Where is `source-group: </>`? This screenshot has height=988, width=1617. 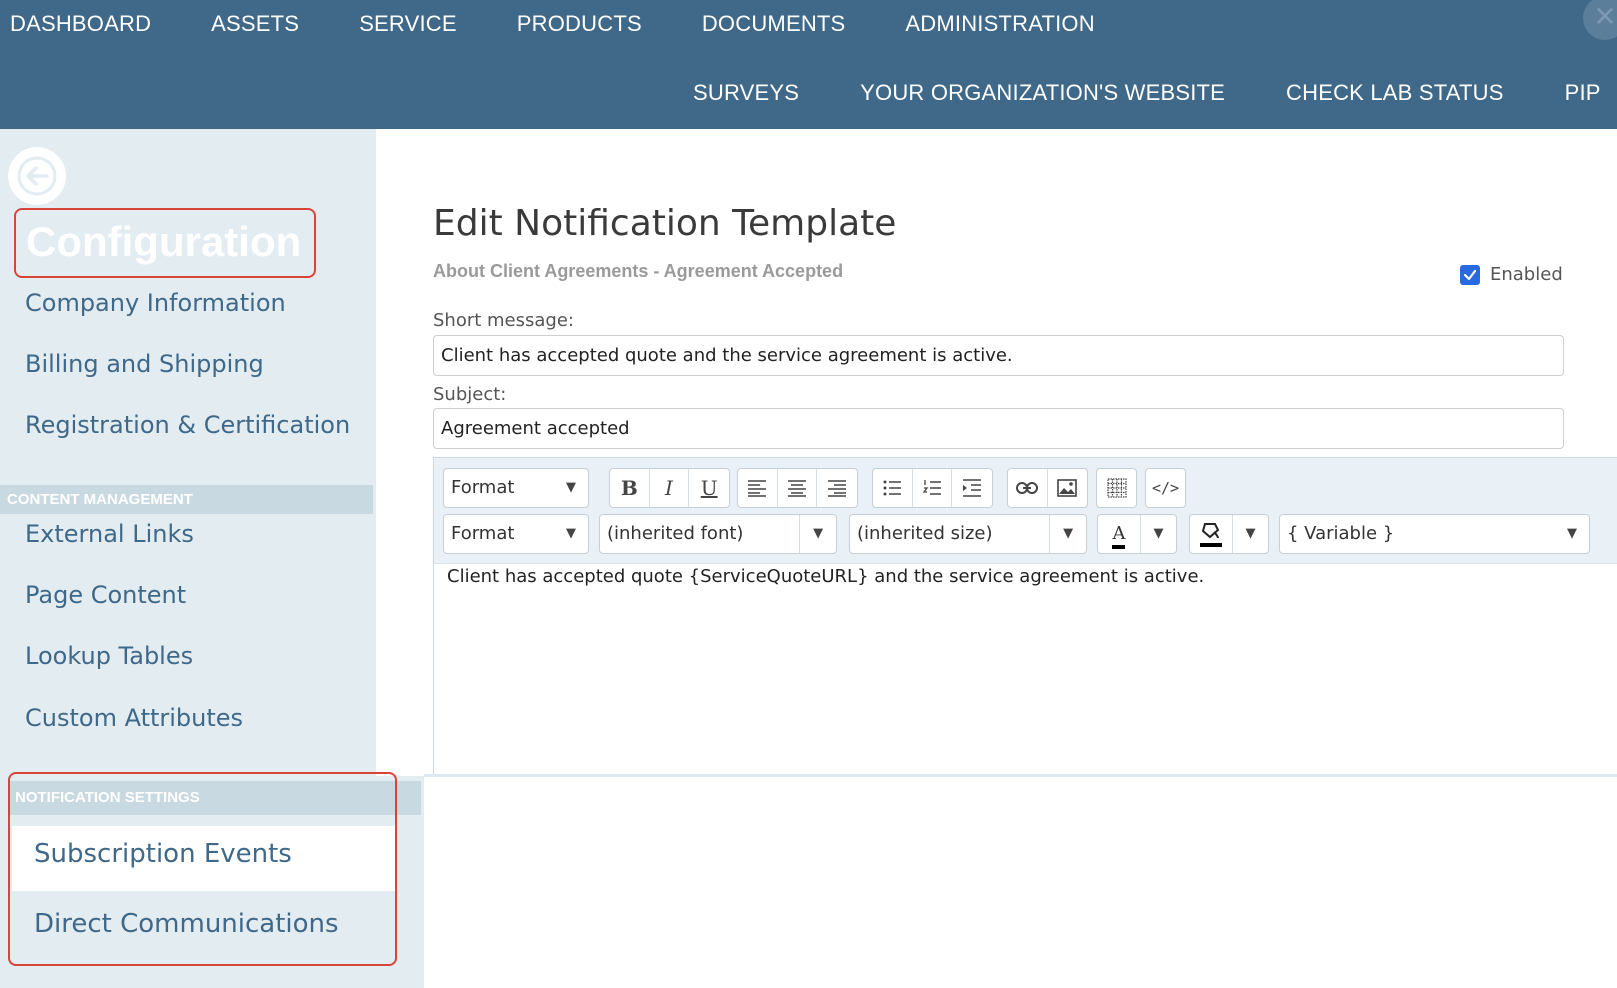
source-group: </> is located at coordinates (1165, 488).